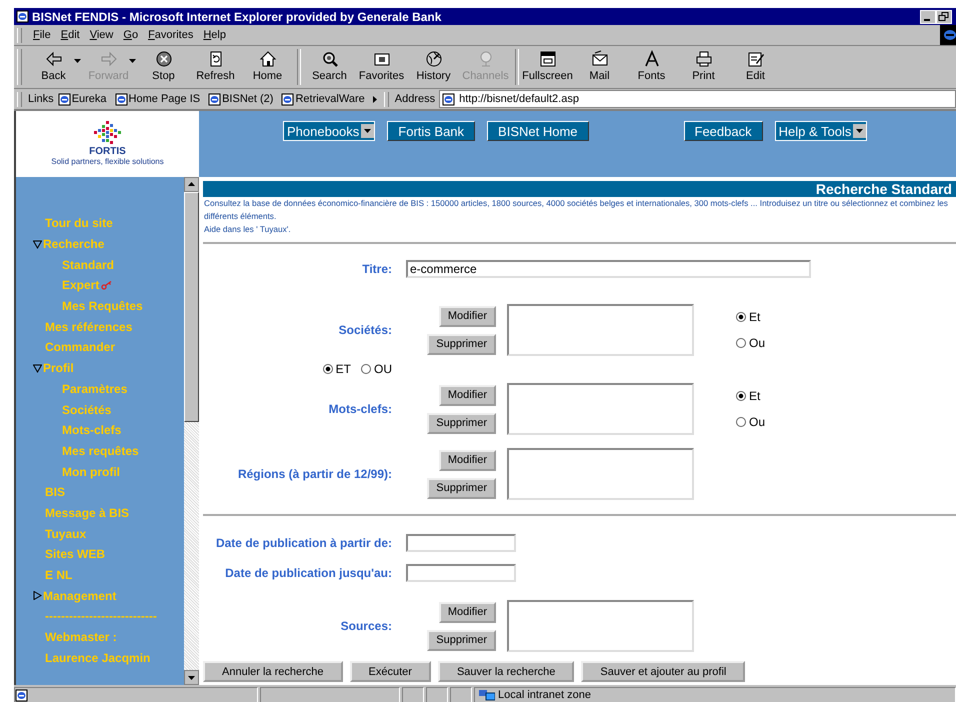 The image size is (956, 702). I want to click on link-button: RetrievalWare, so click(323, 99).